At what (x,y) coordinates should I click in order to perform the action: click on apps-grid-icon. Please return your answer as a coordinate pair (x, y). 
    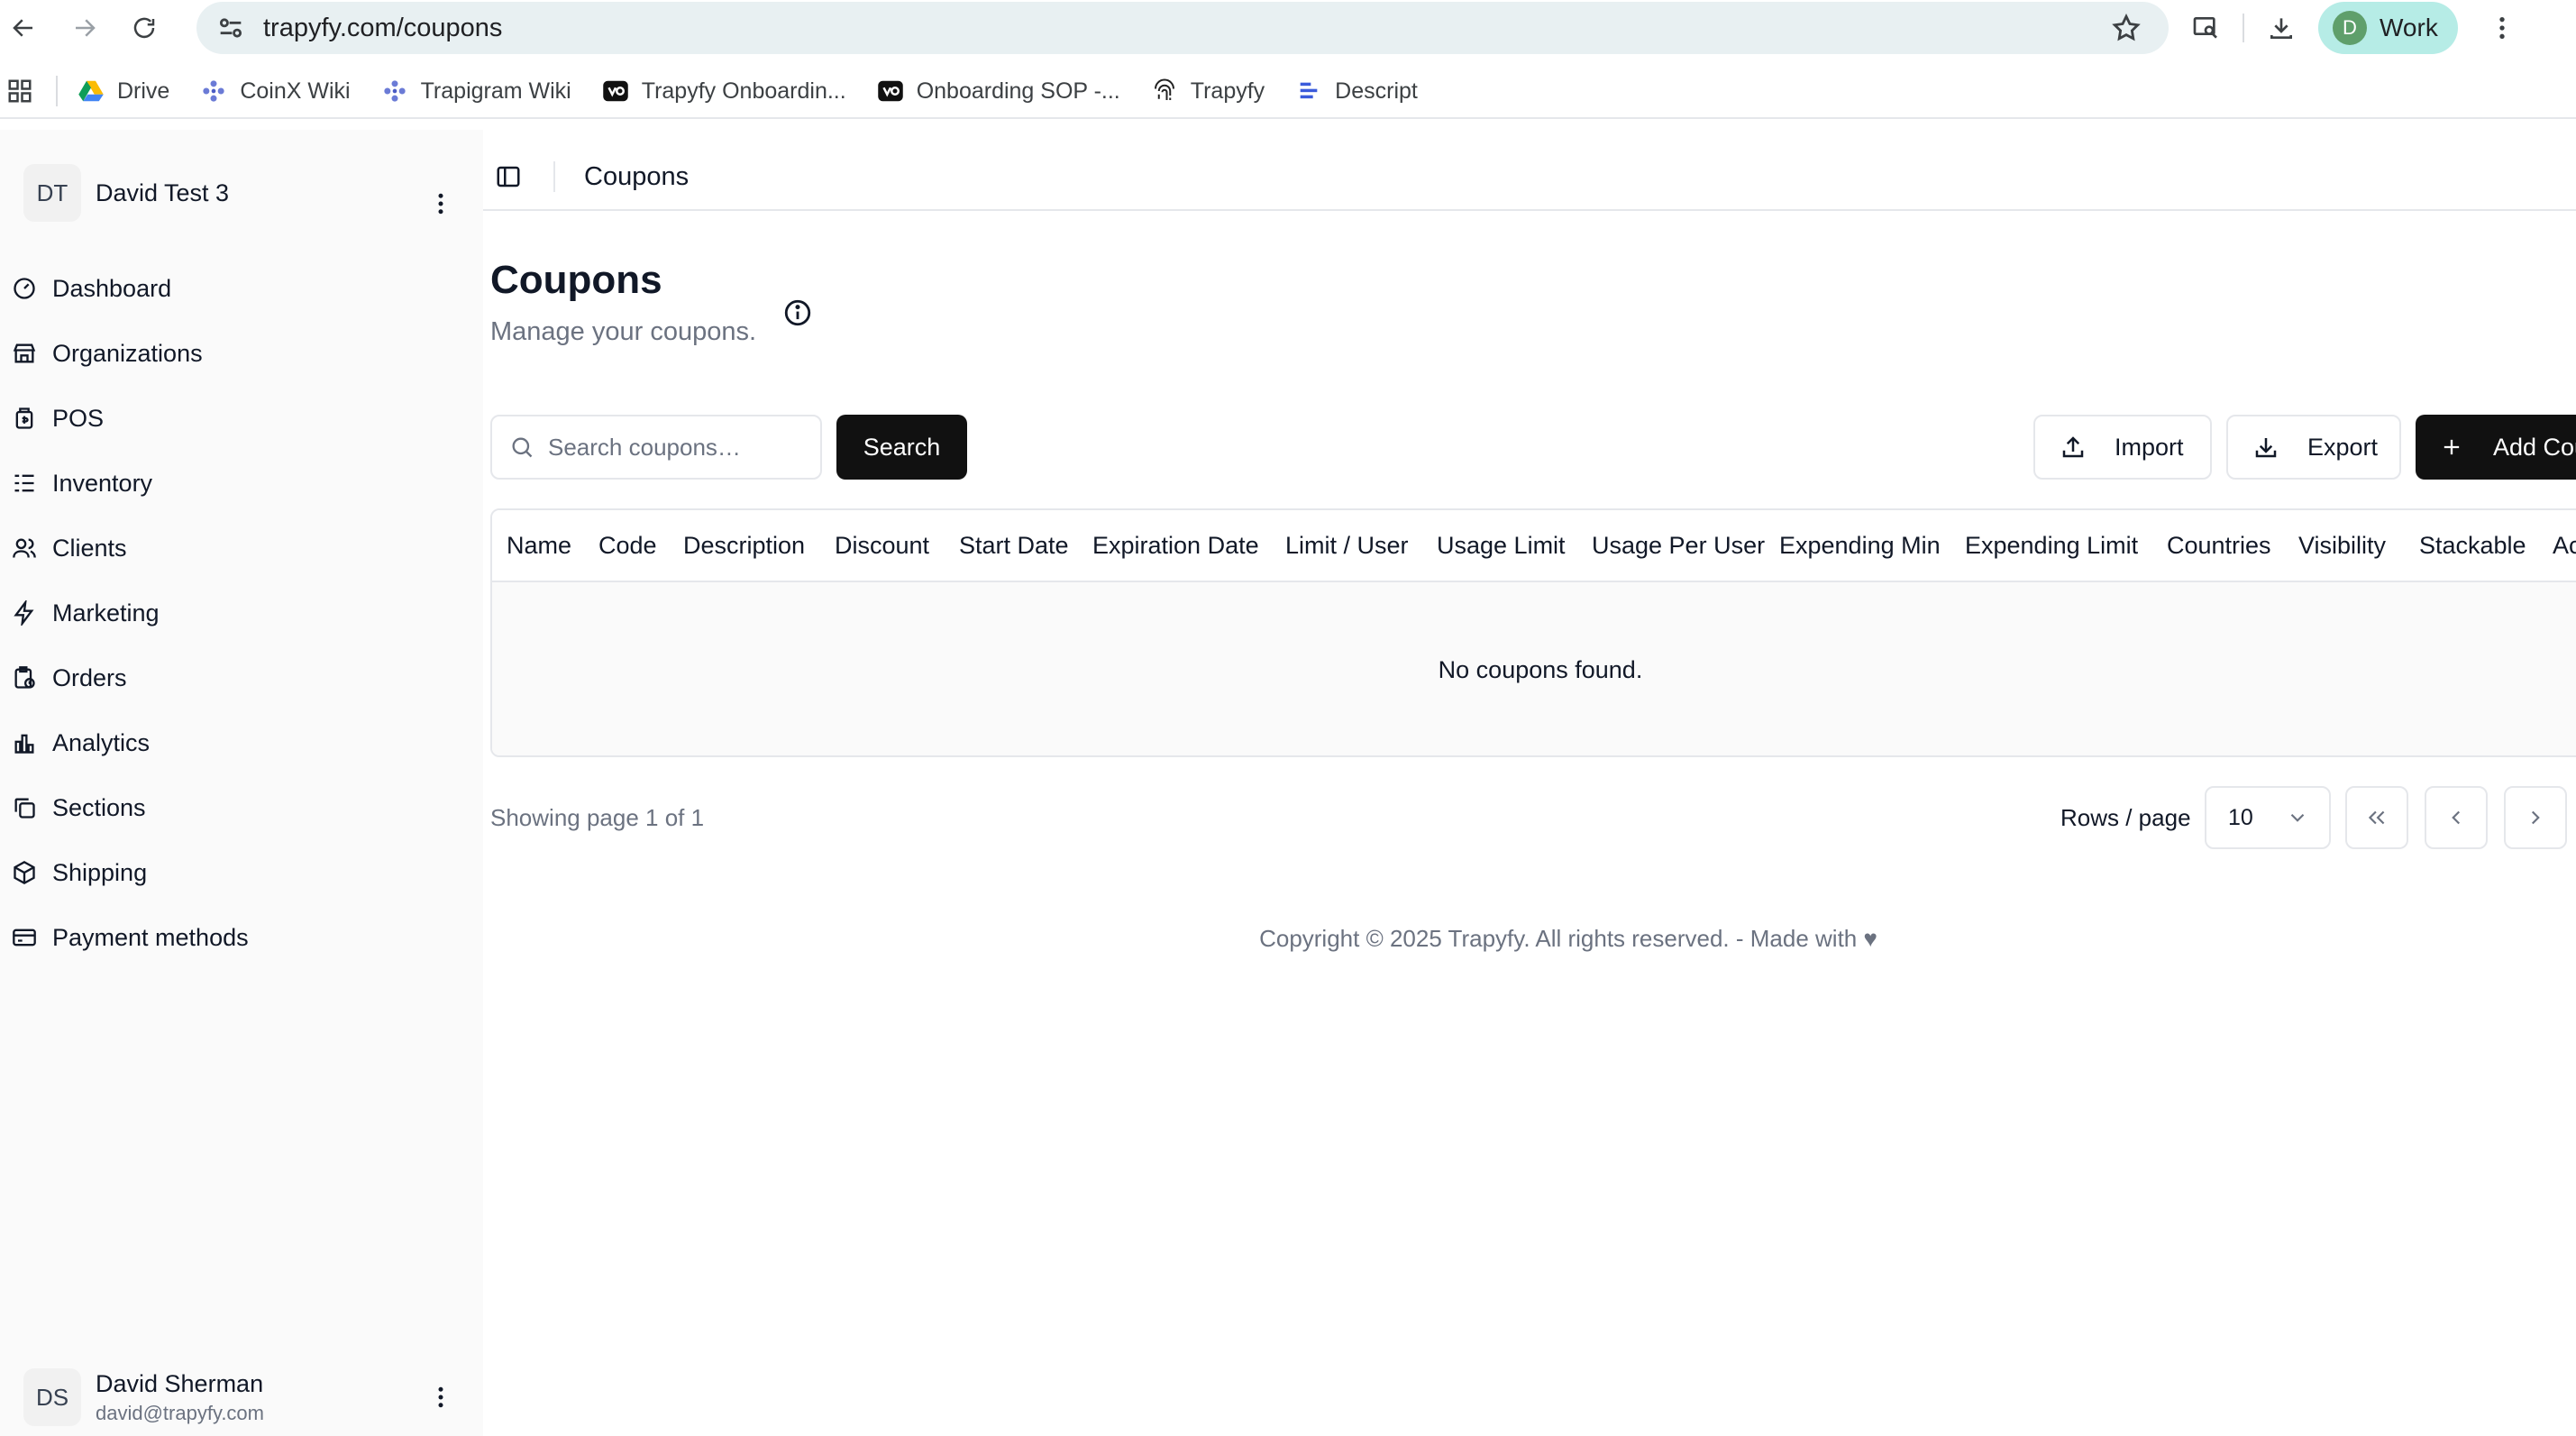
    Looking at the image, I should click on (20, 91).